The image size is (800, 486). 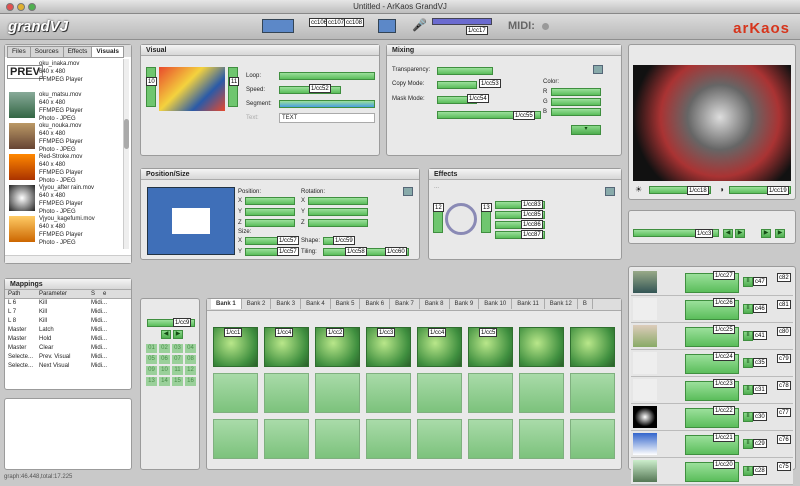 What do you see at coordinates (177, 348) in the screenshot?
I see `bank-number-button: 03` at bounding box center [177, 348].